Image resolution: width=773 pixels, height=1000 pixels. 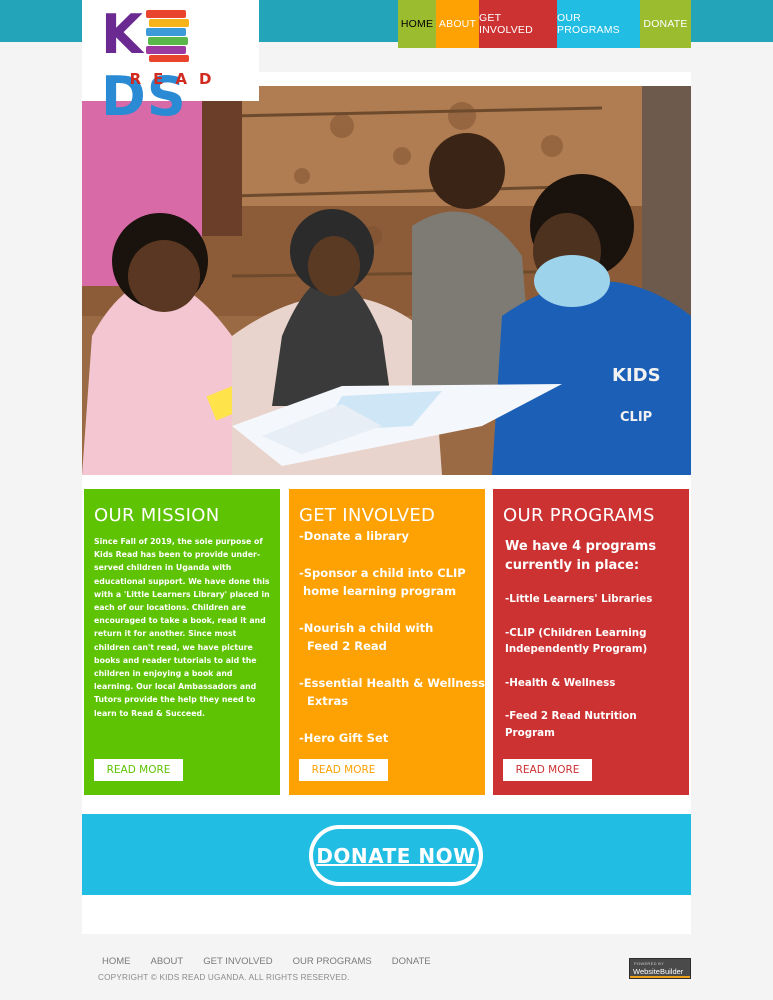 What do you see at coordinates (167, 961) in the screenshot?
I see `footer-link-about: ABOUT` at bounding box center [167, 961].